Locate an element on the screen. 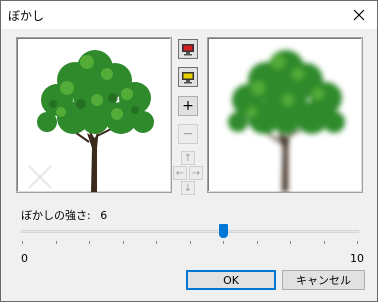 This screenshot has width=378, height=302. zoom-out-label: − is located at coordinates (188, 134).